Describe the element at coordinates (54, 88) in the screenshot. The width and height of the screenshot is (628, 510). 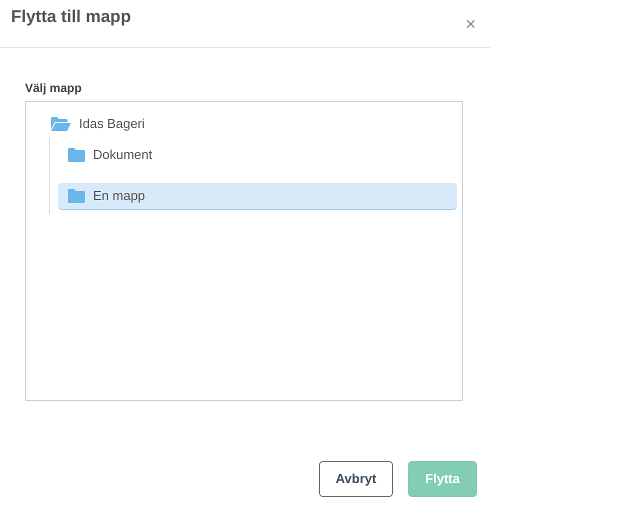
I see `field-label: Välj mapp` at that location.